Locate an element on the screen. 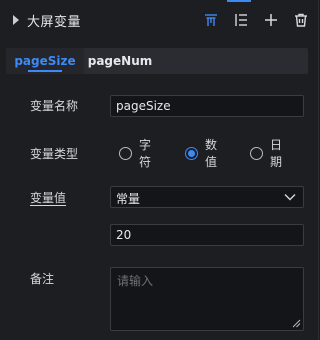 The width and height of the screenshot is (320, 340). chevron-down-icon is located at coordinates (290, 197).